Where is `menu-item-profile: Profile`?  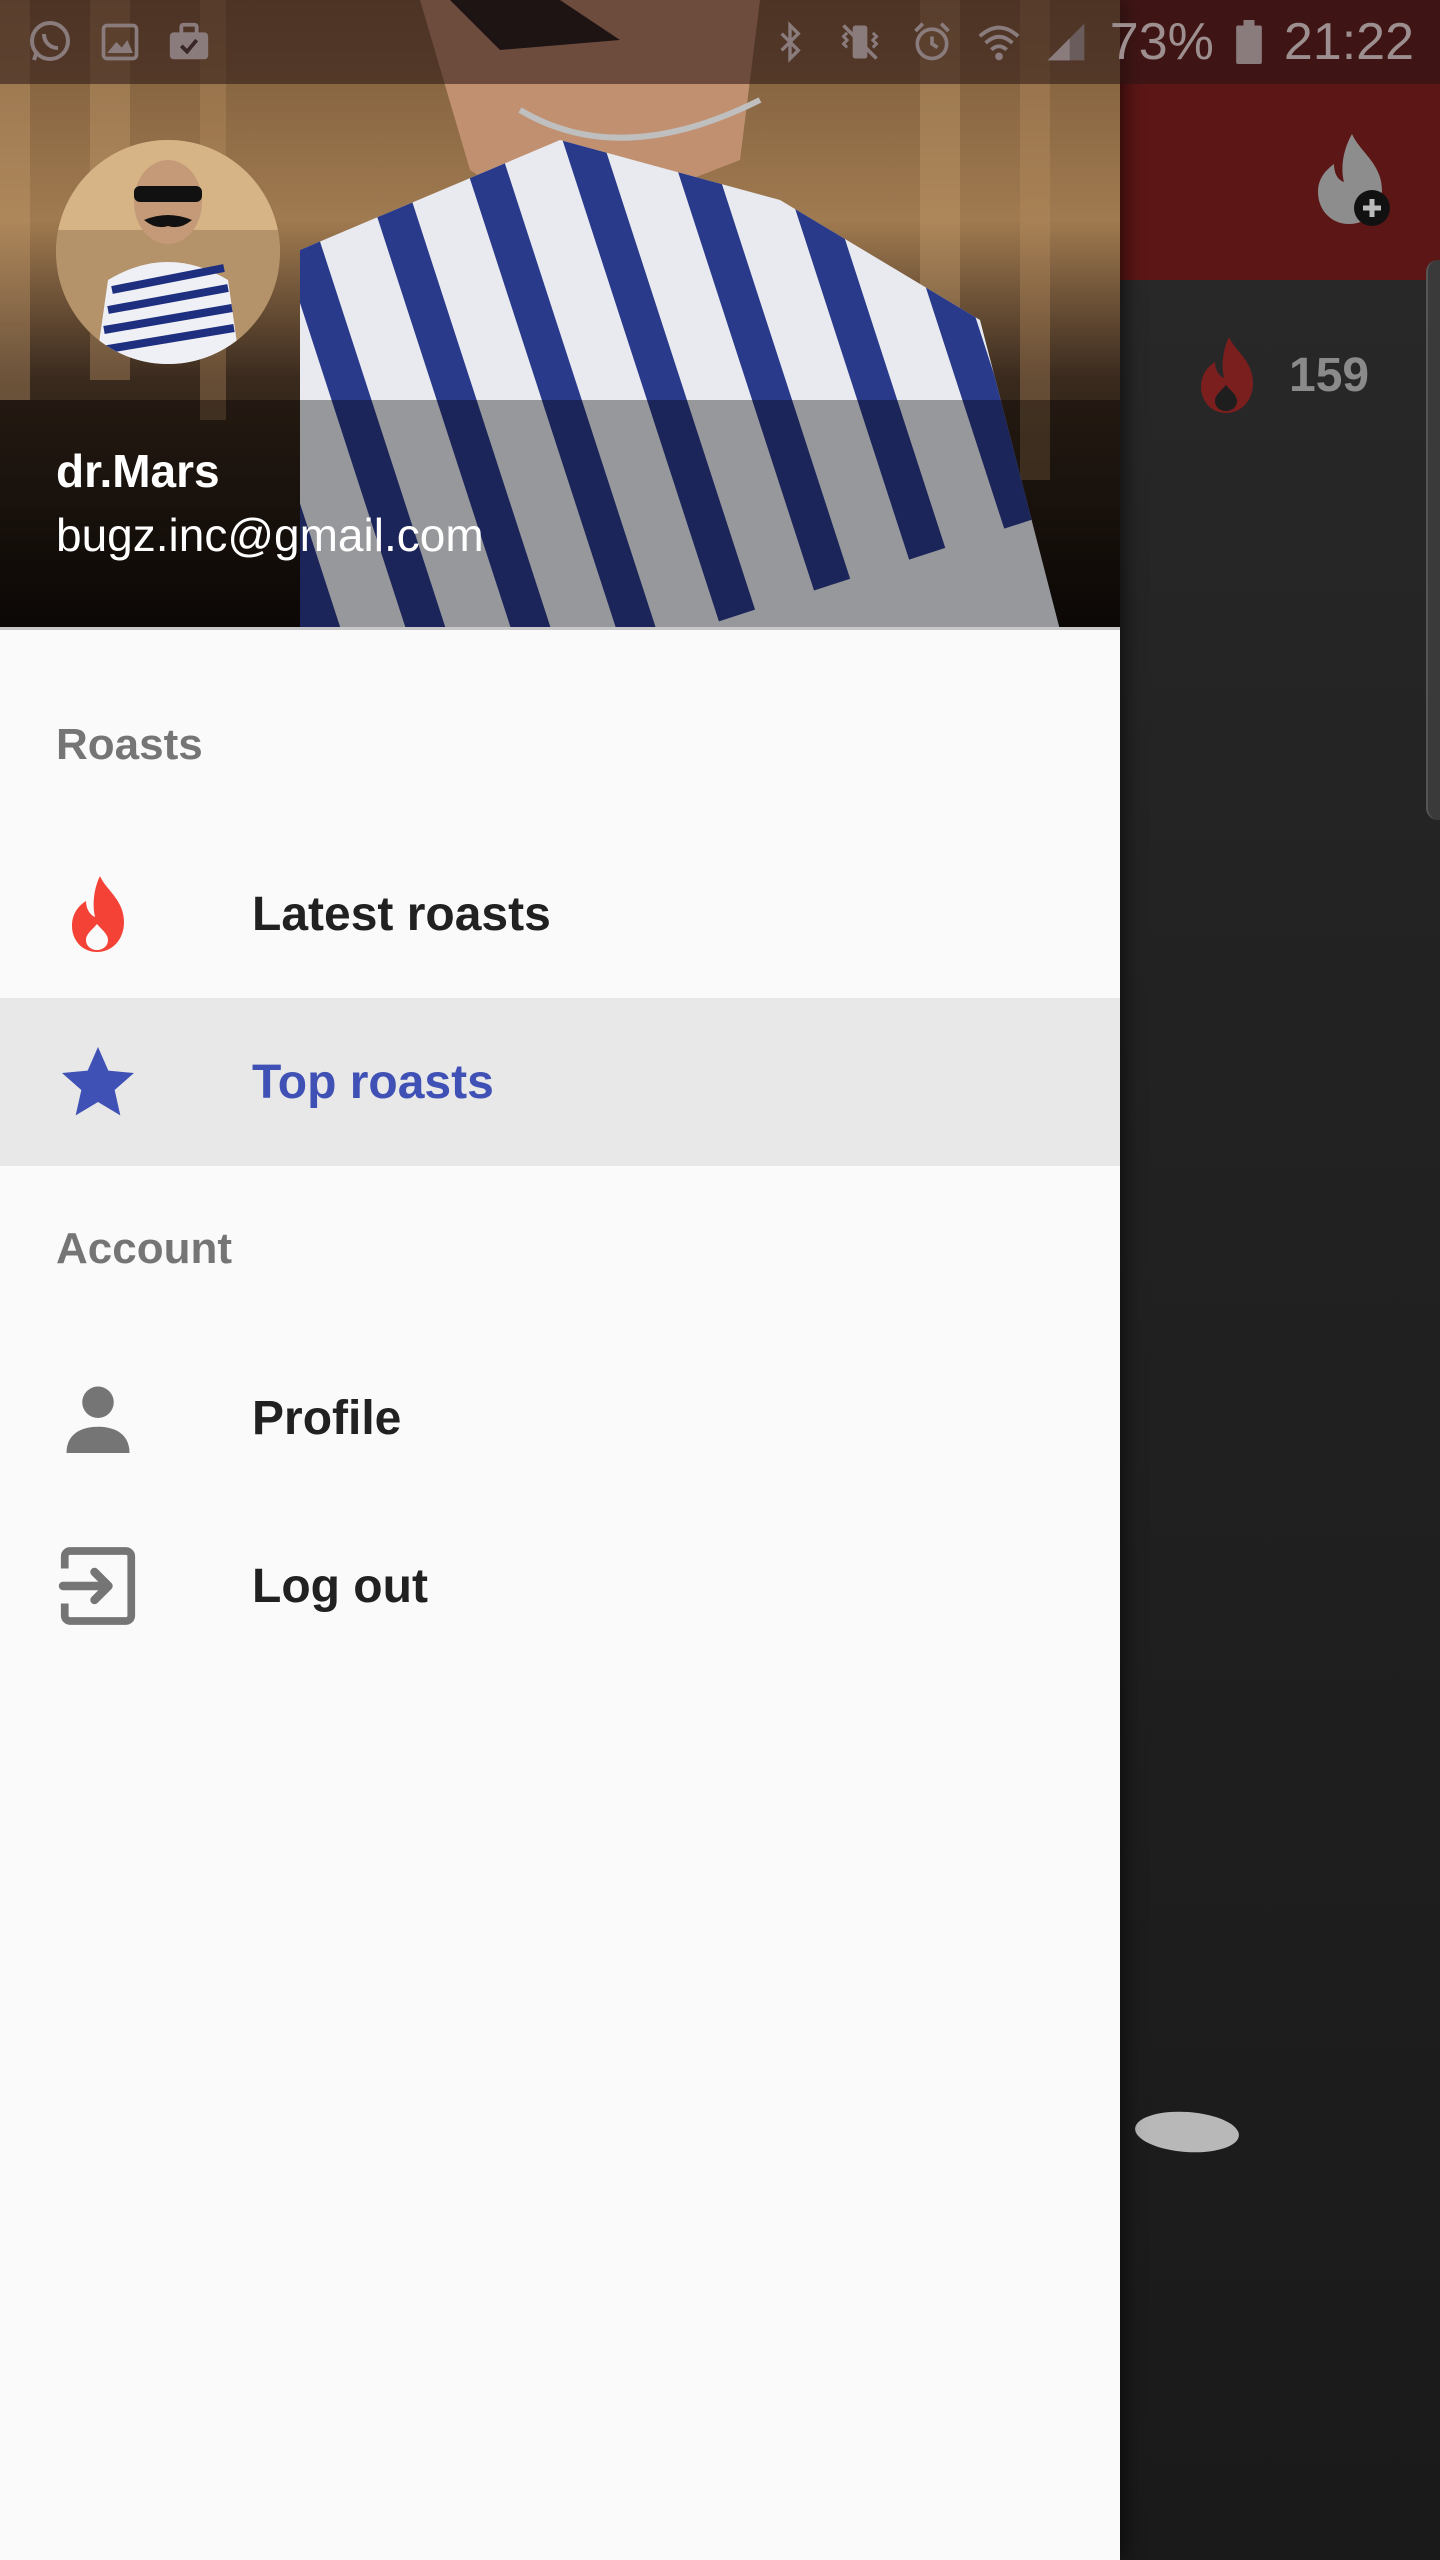
menu-item-profile: Profile is located at coordinates (560, 1418).